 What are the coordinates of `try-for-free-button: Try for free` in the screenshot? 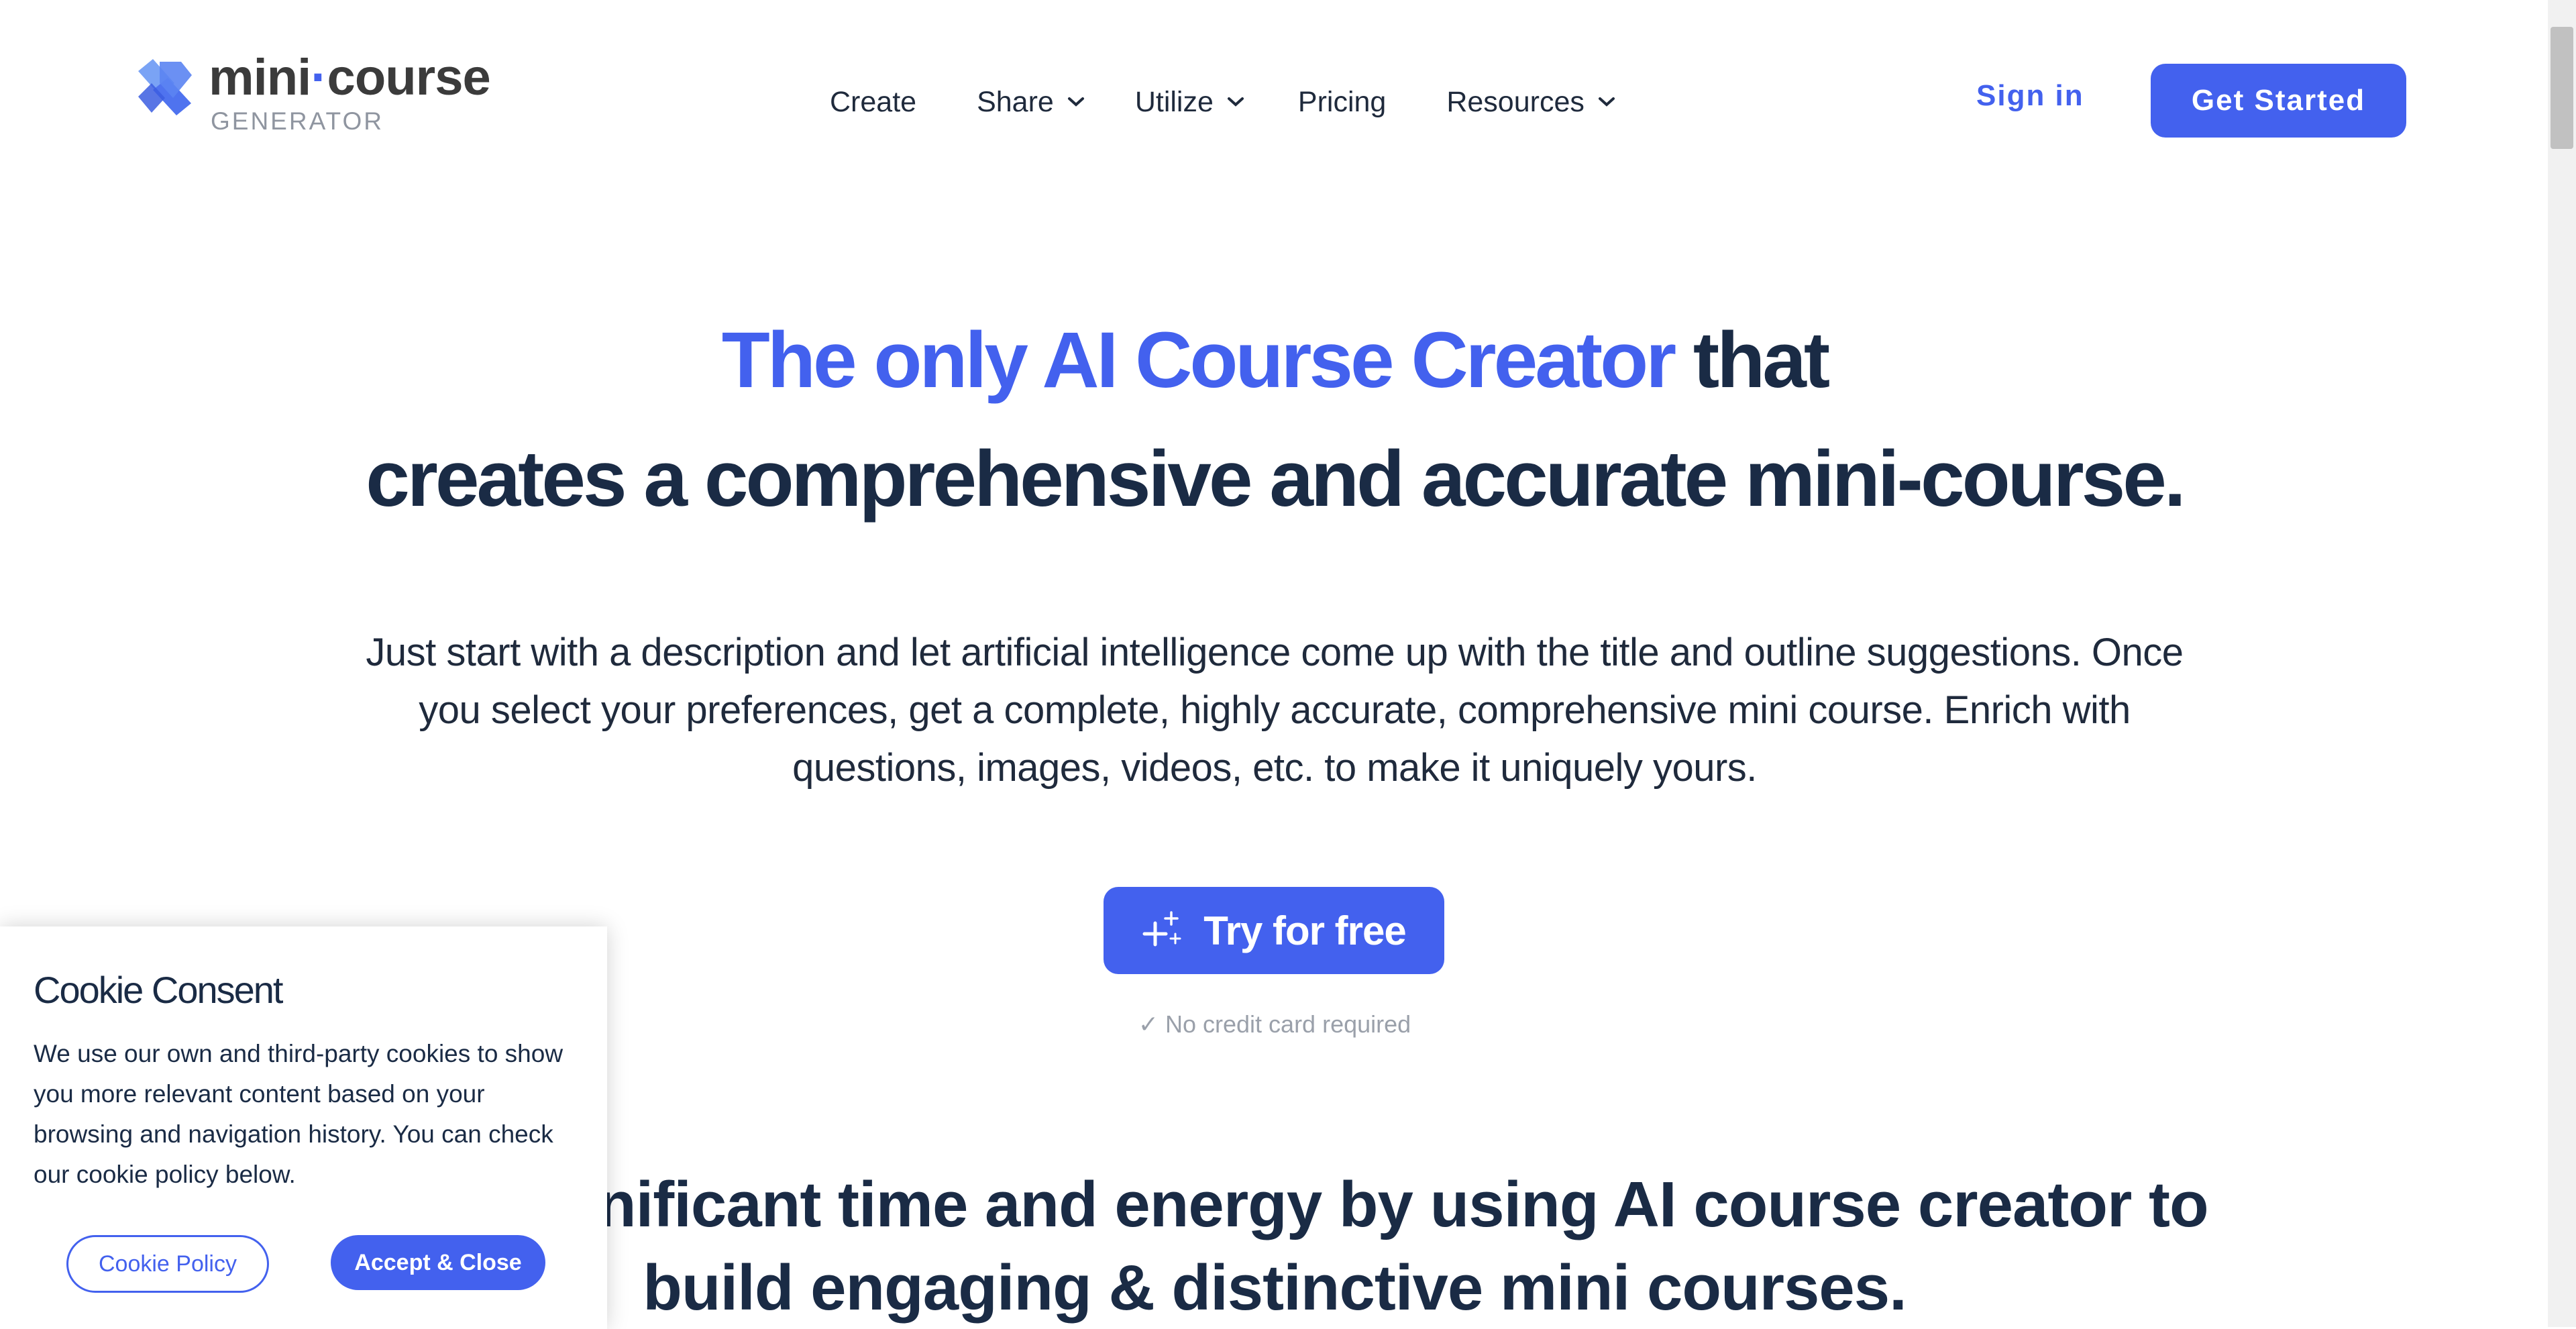 It's located at (1274, 930).